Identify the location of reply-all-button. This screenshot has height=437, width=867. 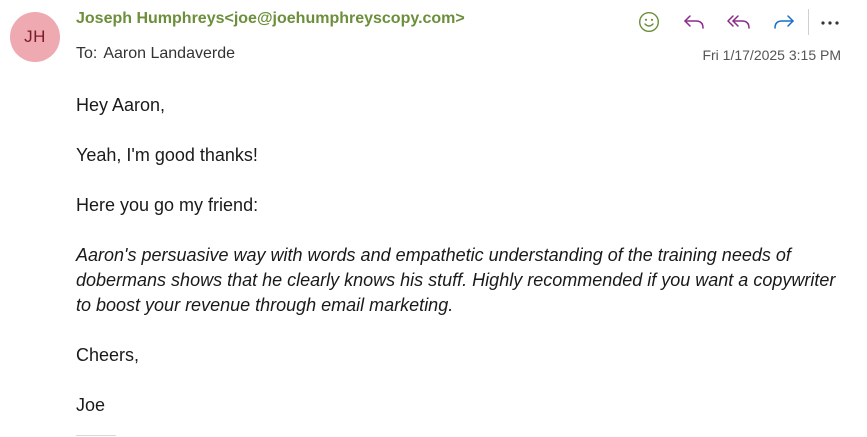
(739, 22).